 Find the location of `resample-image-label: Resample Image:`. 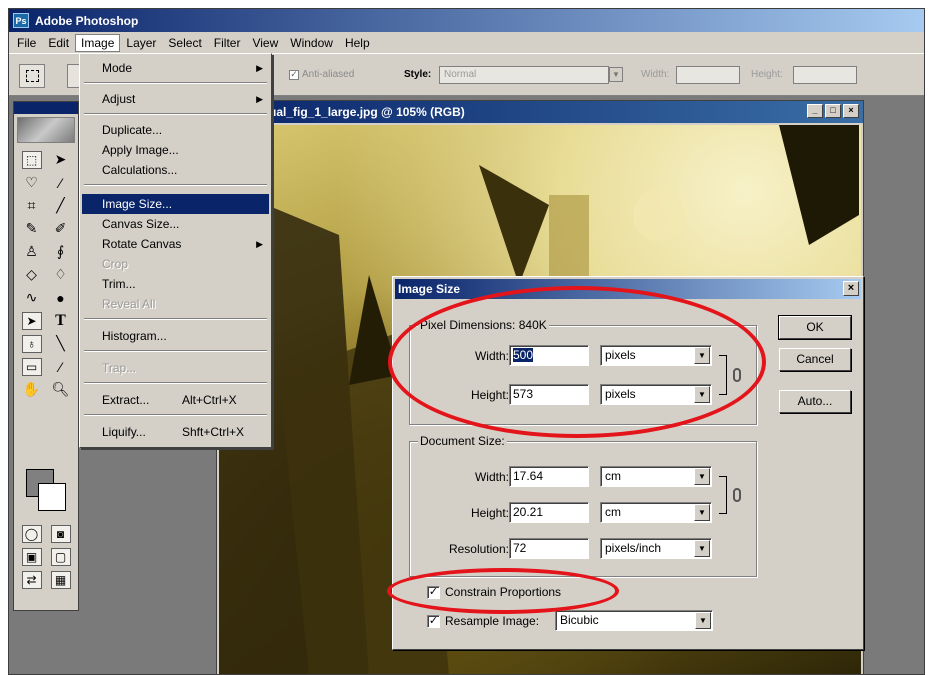

resample-image-label: Resample Image: is located at coordinates (492, 621).